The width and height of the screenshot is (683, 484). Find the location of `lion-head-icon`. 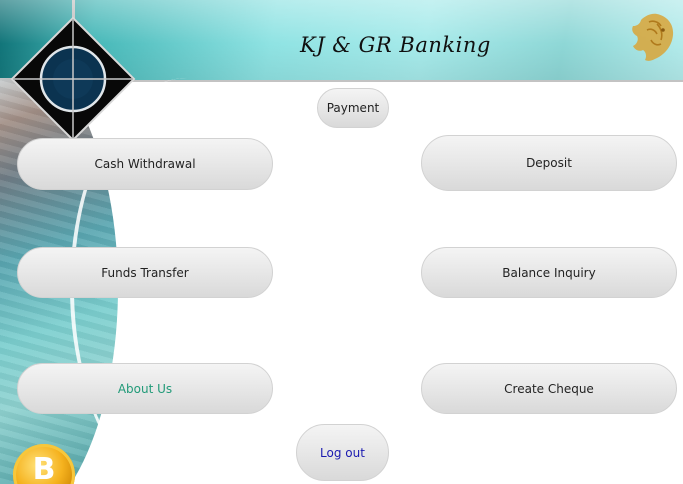

lion-head-icon is located at coordinates (653, 37).